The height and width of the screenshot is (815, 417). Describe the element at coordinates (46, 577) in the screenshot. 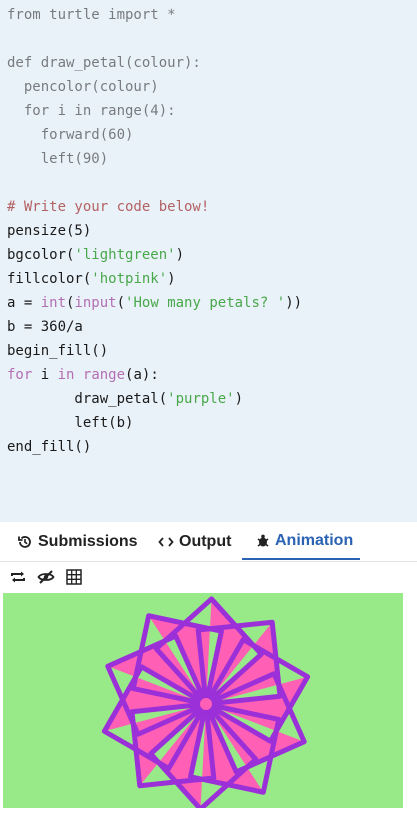

I see `eye-slash-icon` at that location.